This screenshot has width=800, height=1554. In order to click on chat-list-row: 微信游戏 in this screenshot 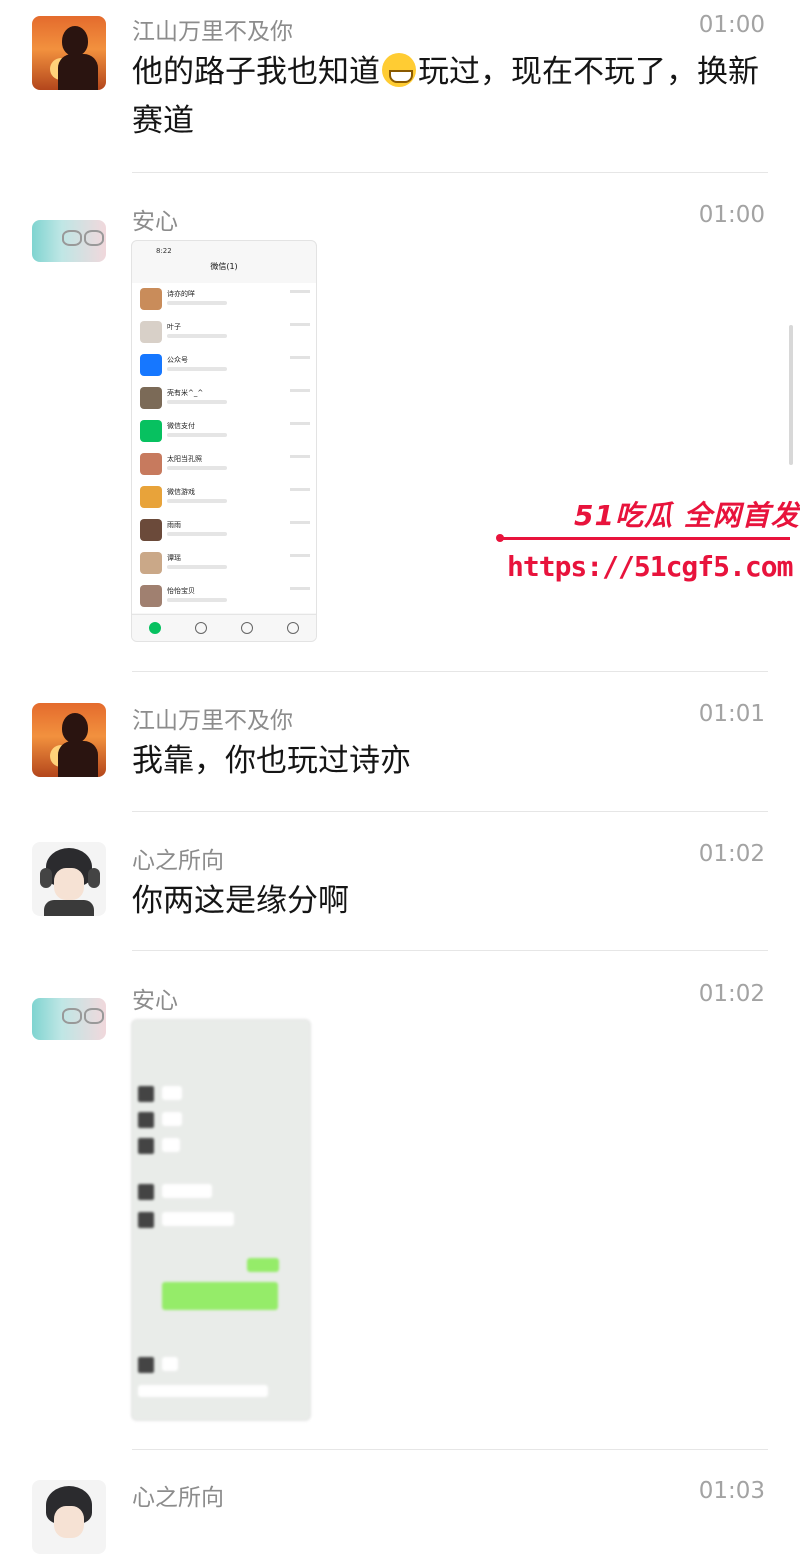, I will do `click(224, 497)`.